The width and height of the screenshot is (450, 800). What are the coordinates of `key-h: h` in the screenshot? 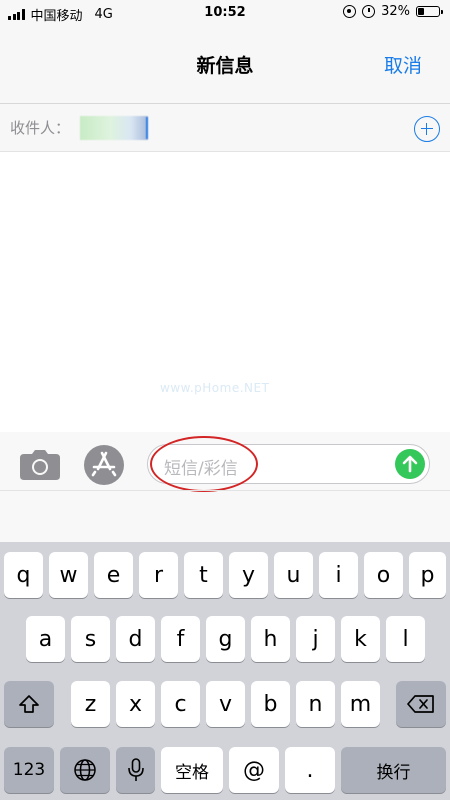 It's located at (270, 639).